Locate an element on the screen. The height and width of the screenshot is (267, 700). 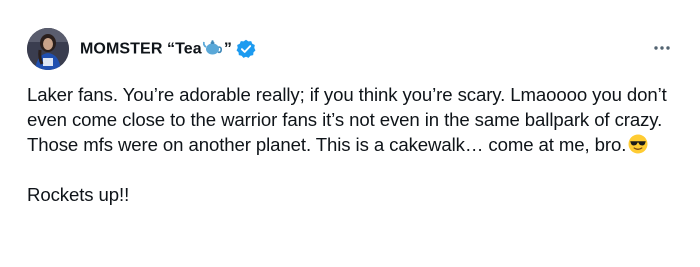
avatar-image is located at coordinates (48, 49).